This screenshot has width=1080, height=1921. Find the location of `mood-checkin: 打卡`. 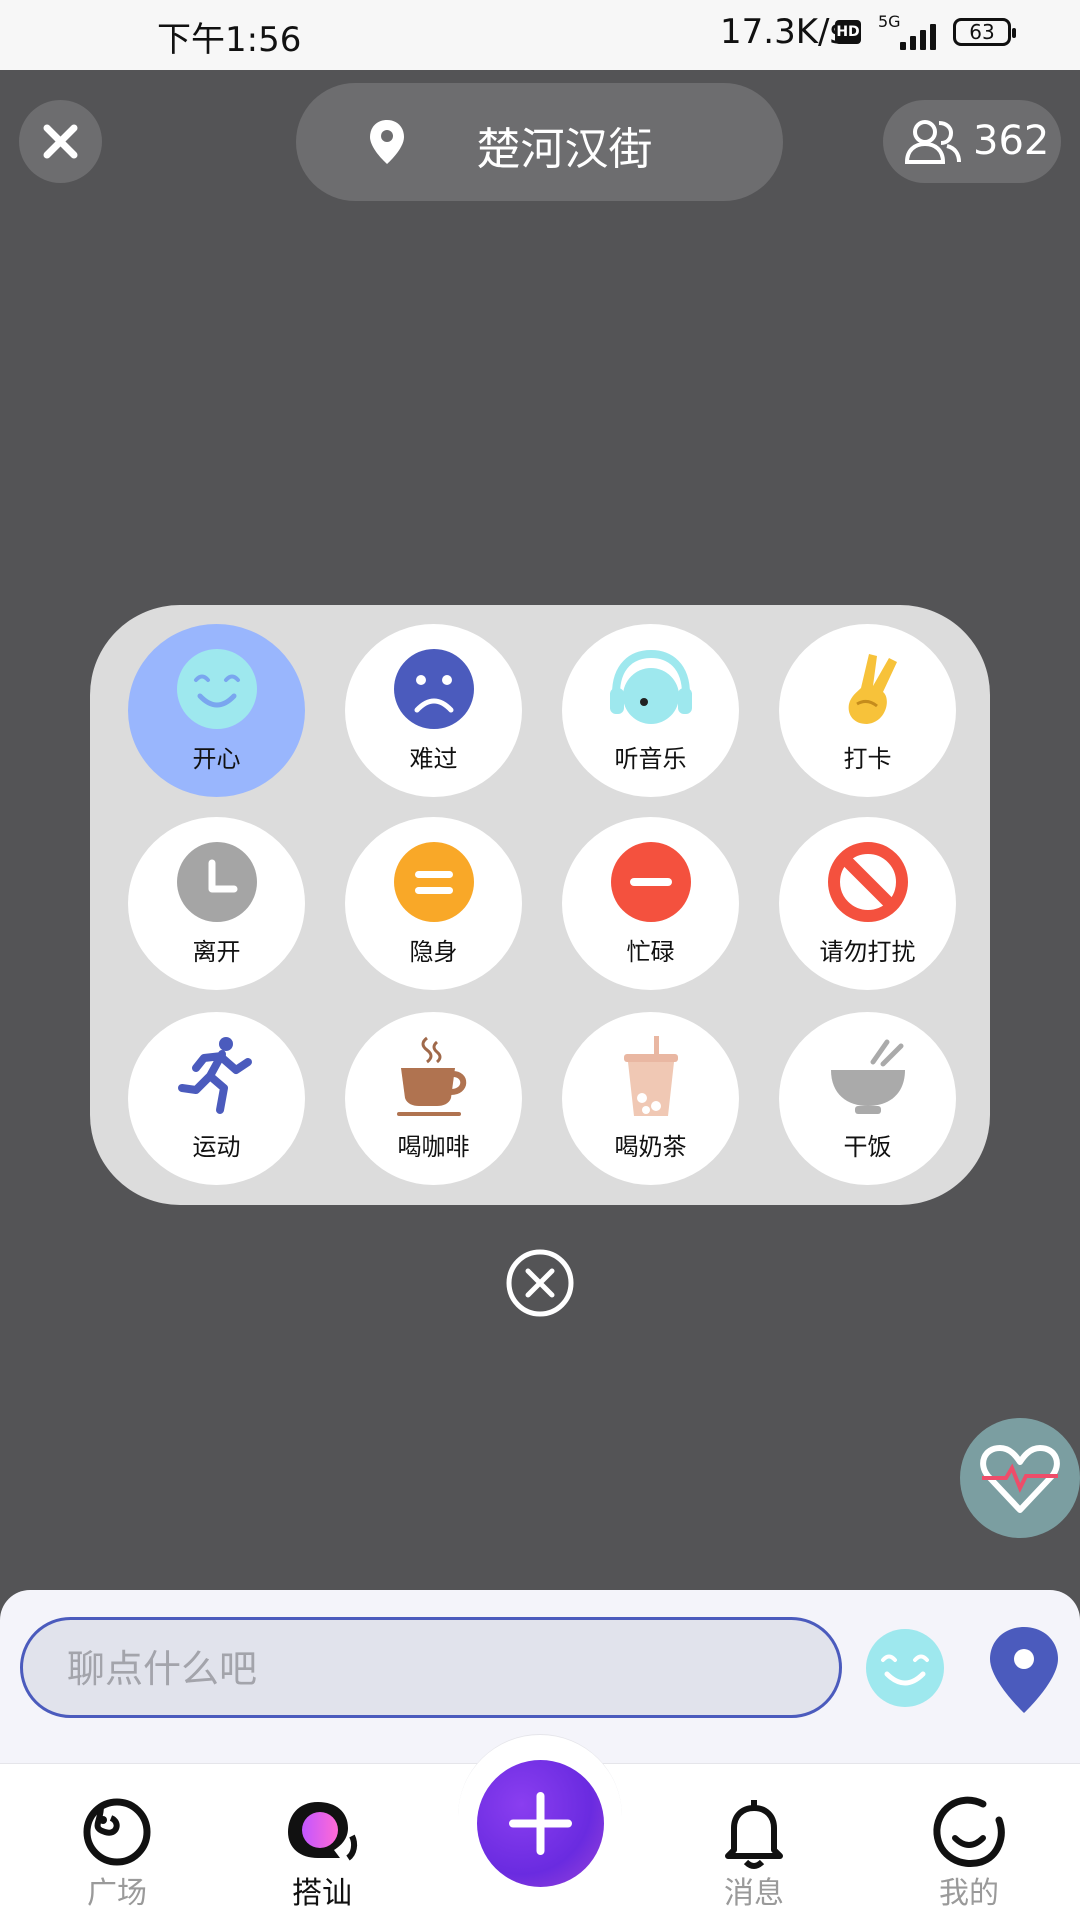

mood-checkin: 打卡 is located at coordinates (867, 710).